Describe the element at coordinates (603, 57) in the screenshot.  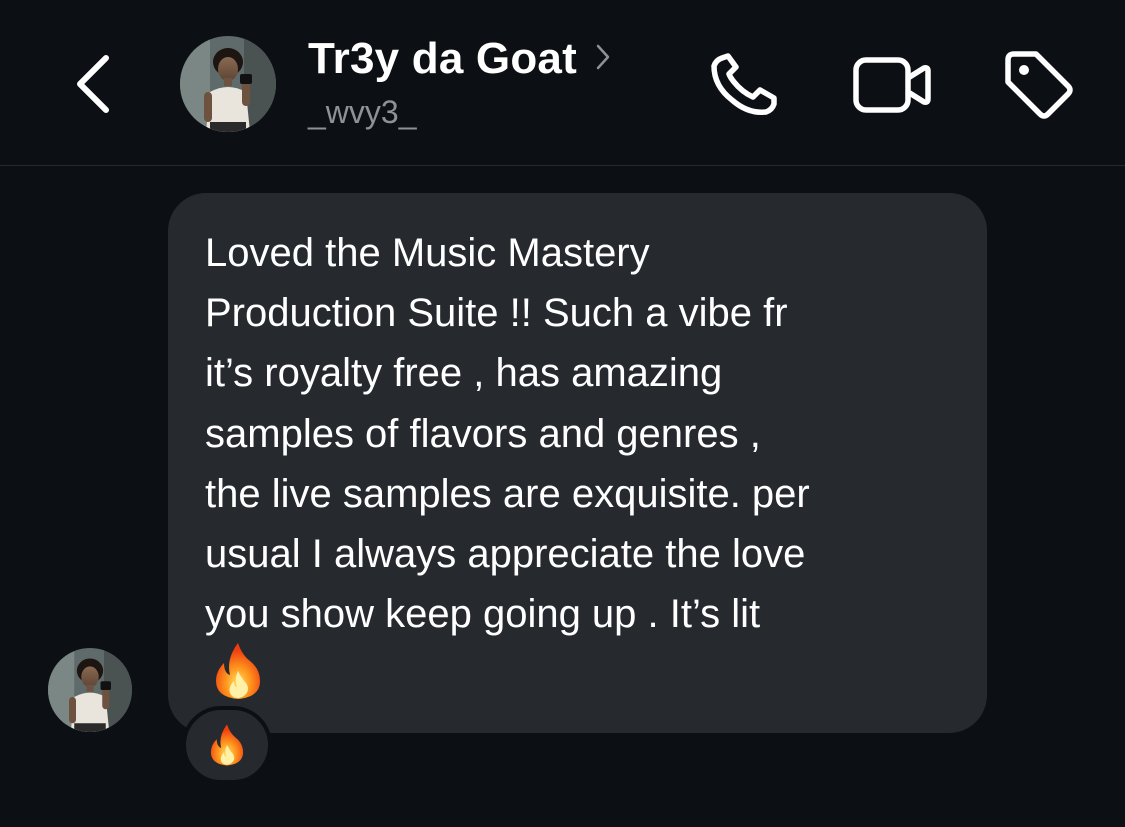
I see `chevron-right-icon` at that location.